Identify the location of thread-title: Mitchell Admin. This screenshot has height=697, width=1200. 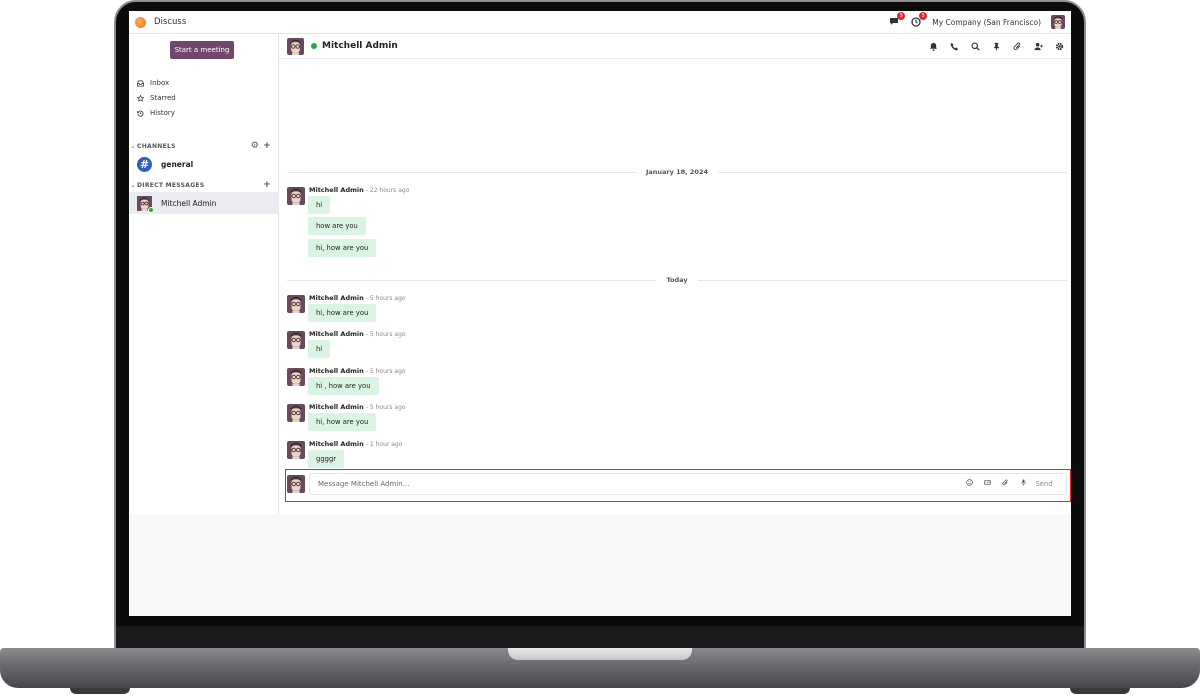
(360, 46).